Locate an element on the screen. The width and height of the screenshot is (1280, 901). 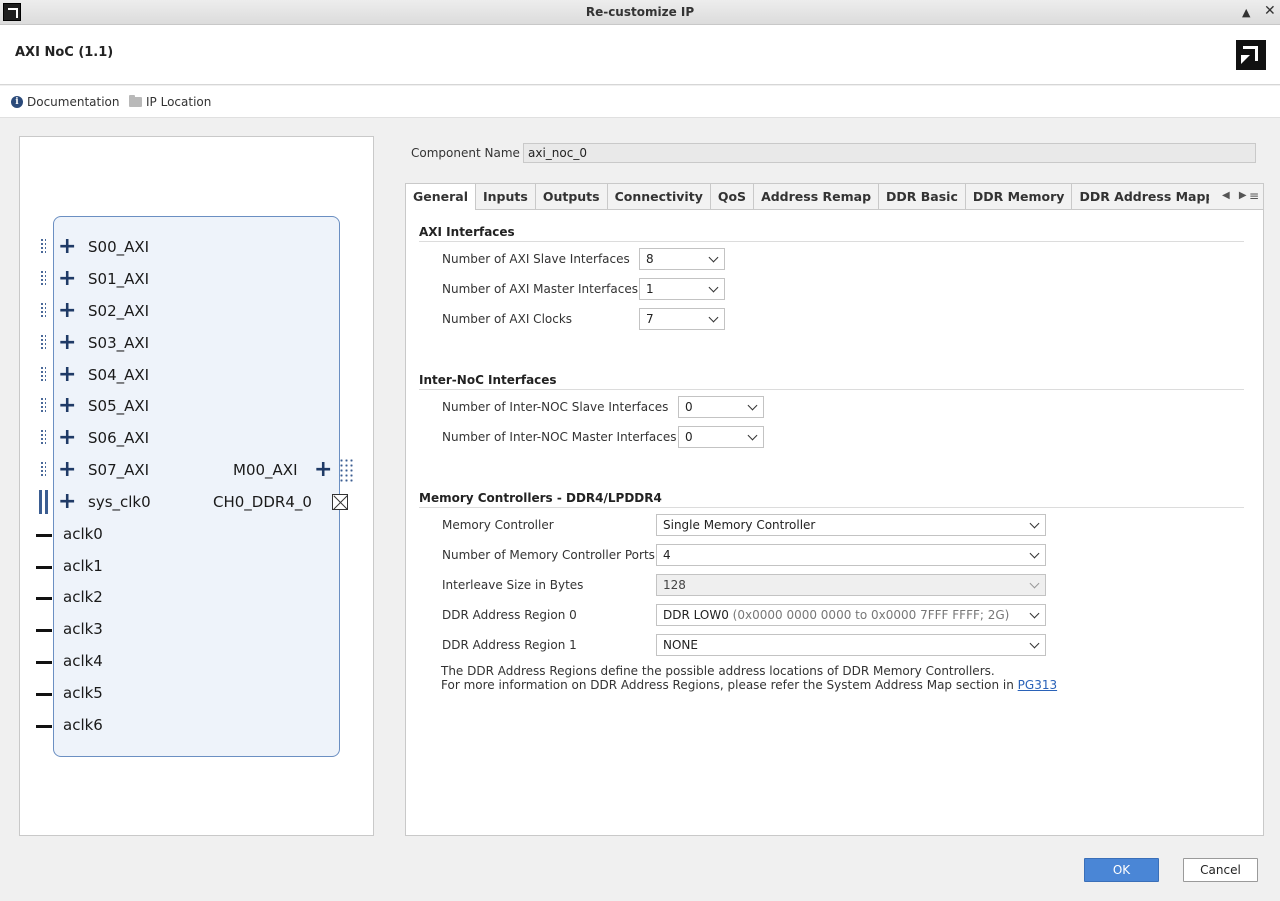
ddr-region1-select: NONE is located at coordinates (851, 645).